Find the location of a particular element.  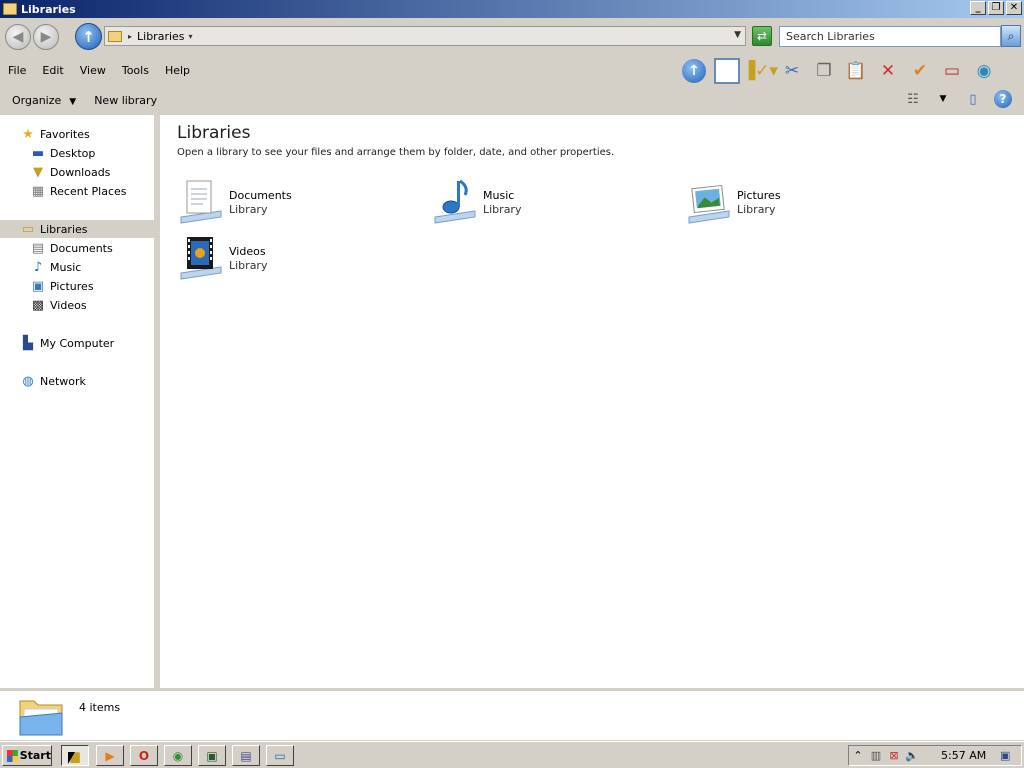

title-bar: Libraries _ ❐ ✕ is located at coordinates (512, 9).